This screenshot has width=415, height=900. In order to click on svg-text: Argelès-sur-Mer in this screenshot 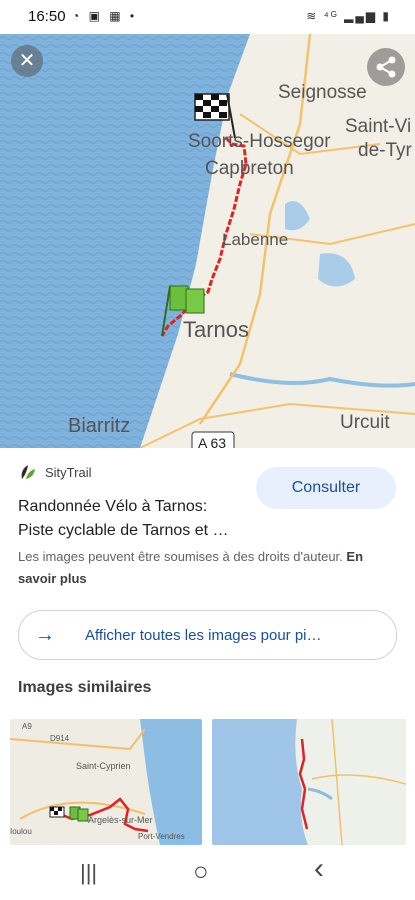, I will do `click(120, 820)`.